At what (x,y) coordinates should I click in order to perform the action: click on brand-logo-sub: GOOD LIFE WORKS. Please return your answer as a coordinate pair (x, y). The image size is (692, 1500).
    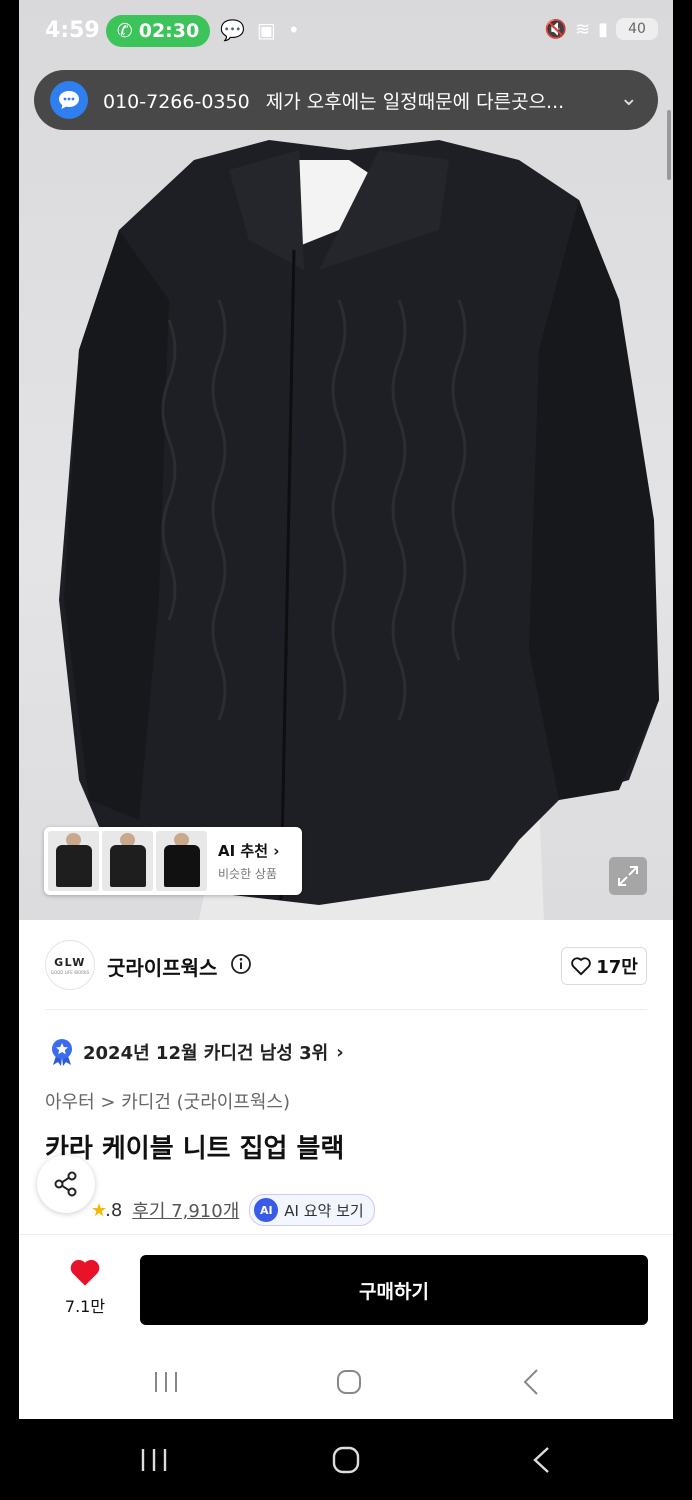
    Looking at the image, I should click on (70, 972).